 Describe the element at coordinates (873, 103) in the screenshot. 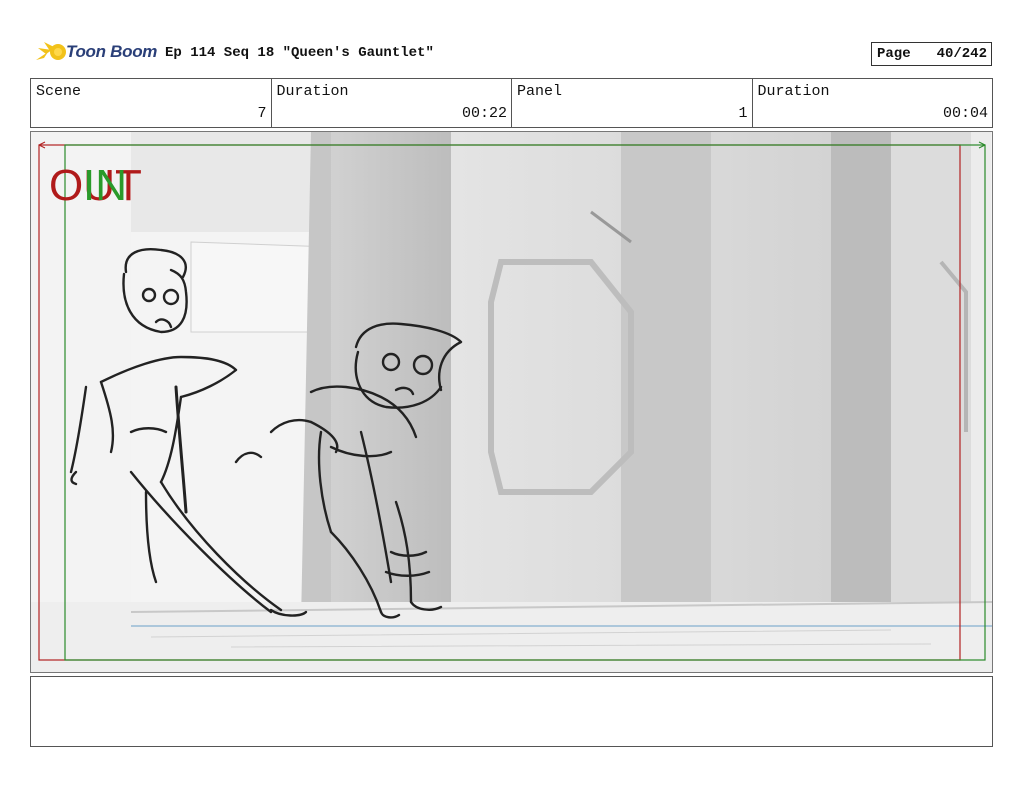

I see `panel-duration-cell: Duration 00:04` at that location.